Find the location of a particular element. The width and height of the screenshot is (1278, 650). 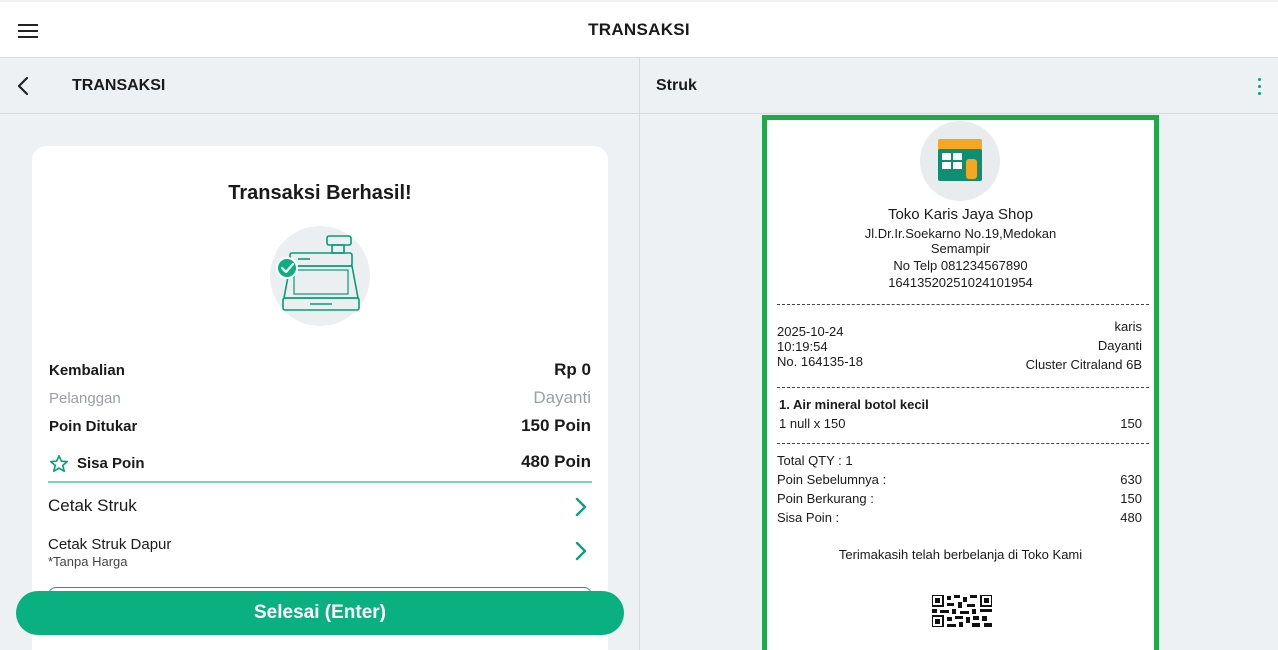

done-button: Selesai (Enter) is located at coordinates (320, 613).